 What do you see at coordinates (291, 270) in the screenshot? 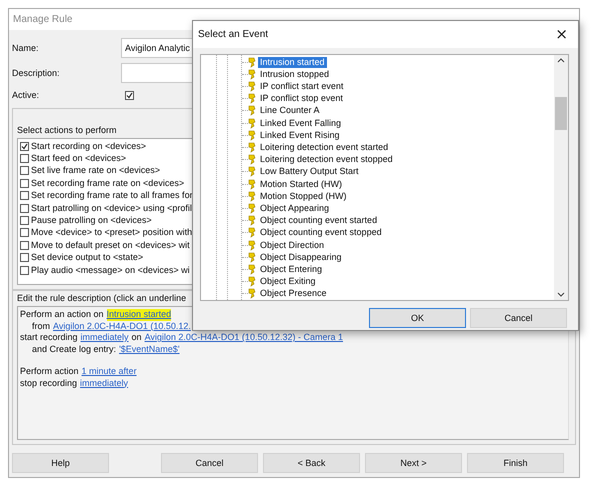
I see `tree-item: Object Entering` at bounding box center [291, 270].